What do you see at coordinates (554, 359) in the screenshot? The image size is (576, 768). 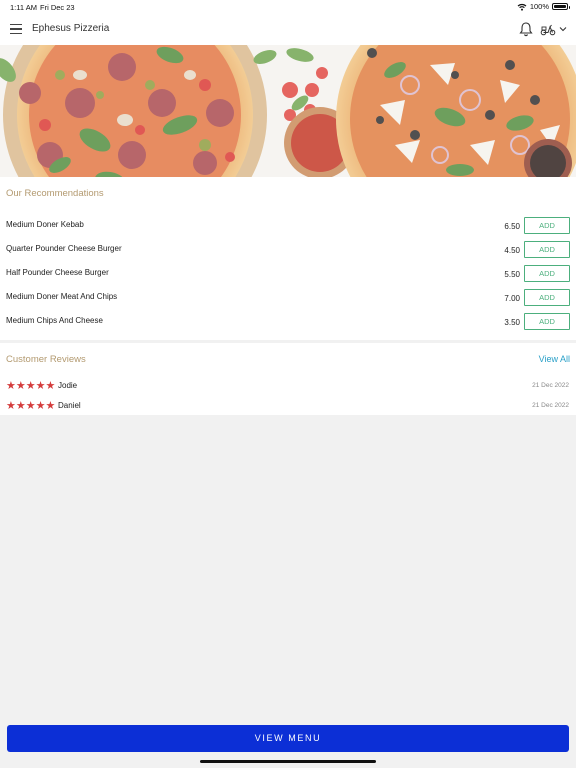 I see `view-all-link: View All` at bounding box center [554, 359].